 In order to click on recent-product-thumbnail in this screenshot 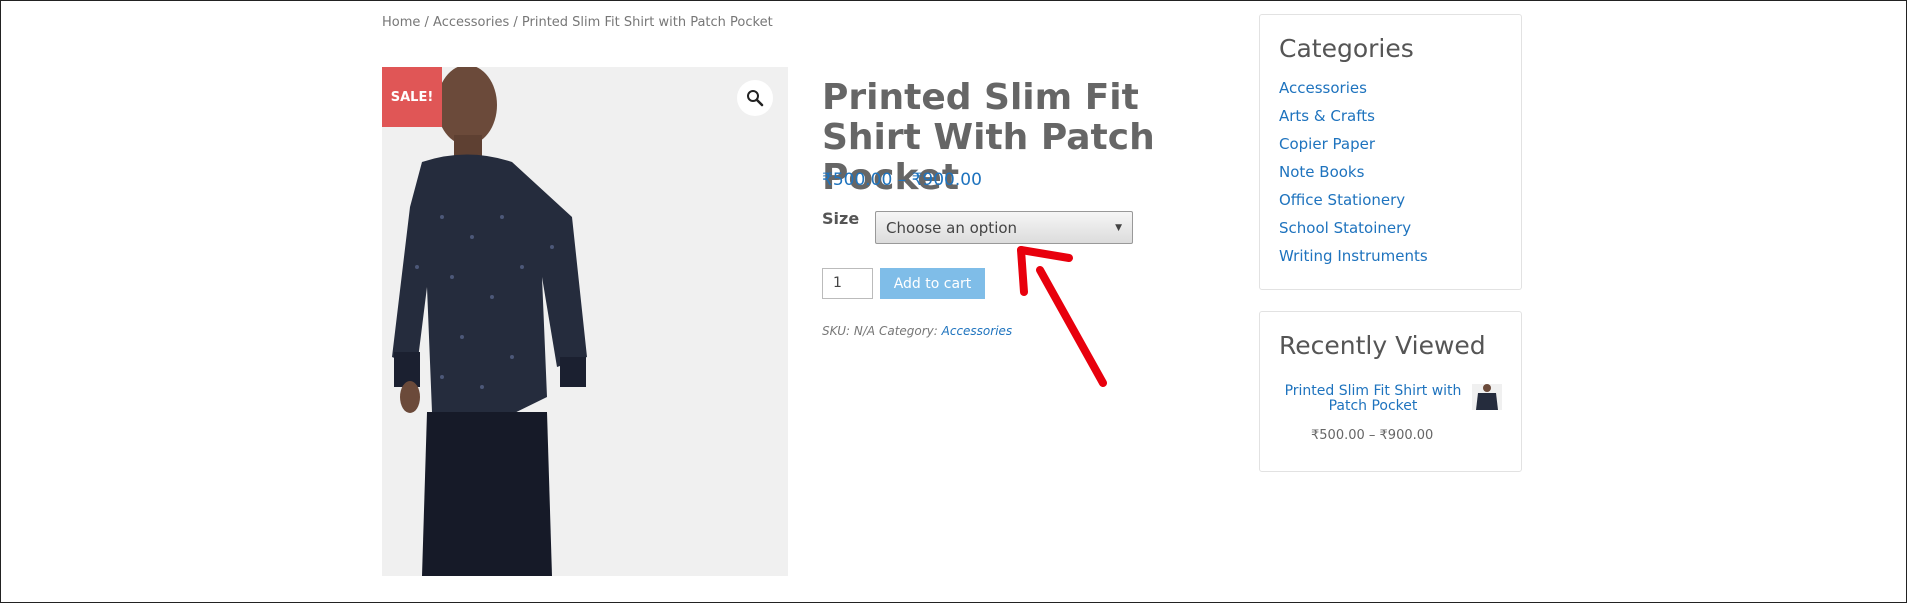, I will do `click(1487, 397)`.